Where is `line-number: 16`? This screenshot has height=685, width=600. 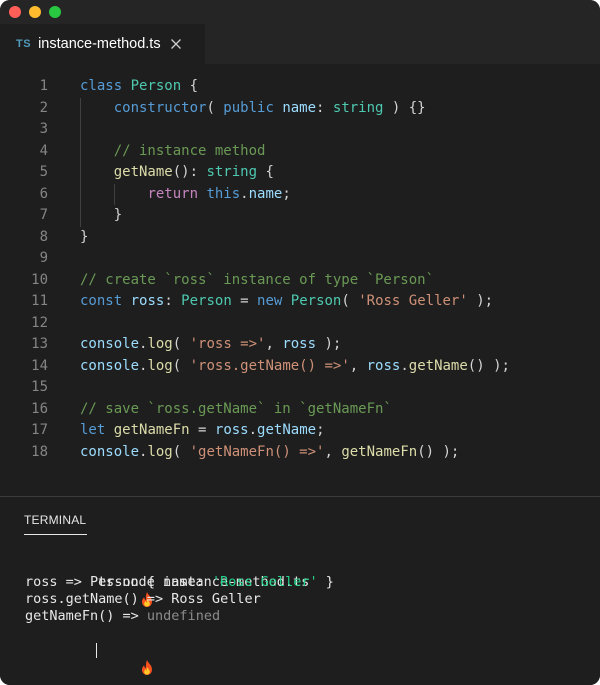
line-number: 16 is located at coordinates (39, 408).